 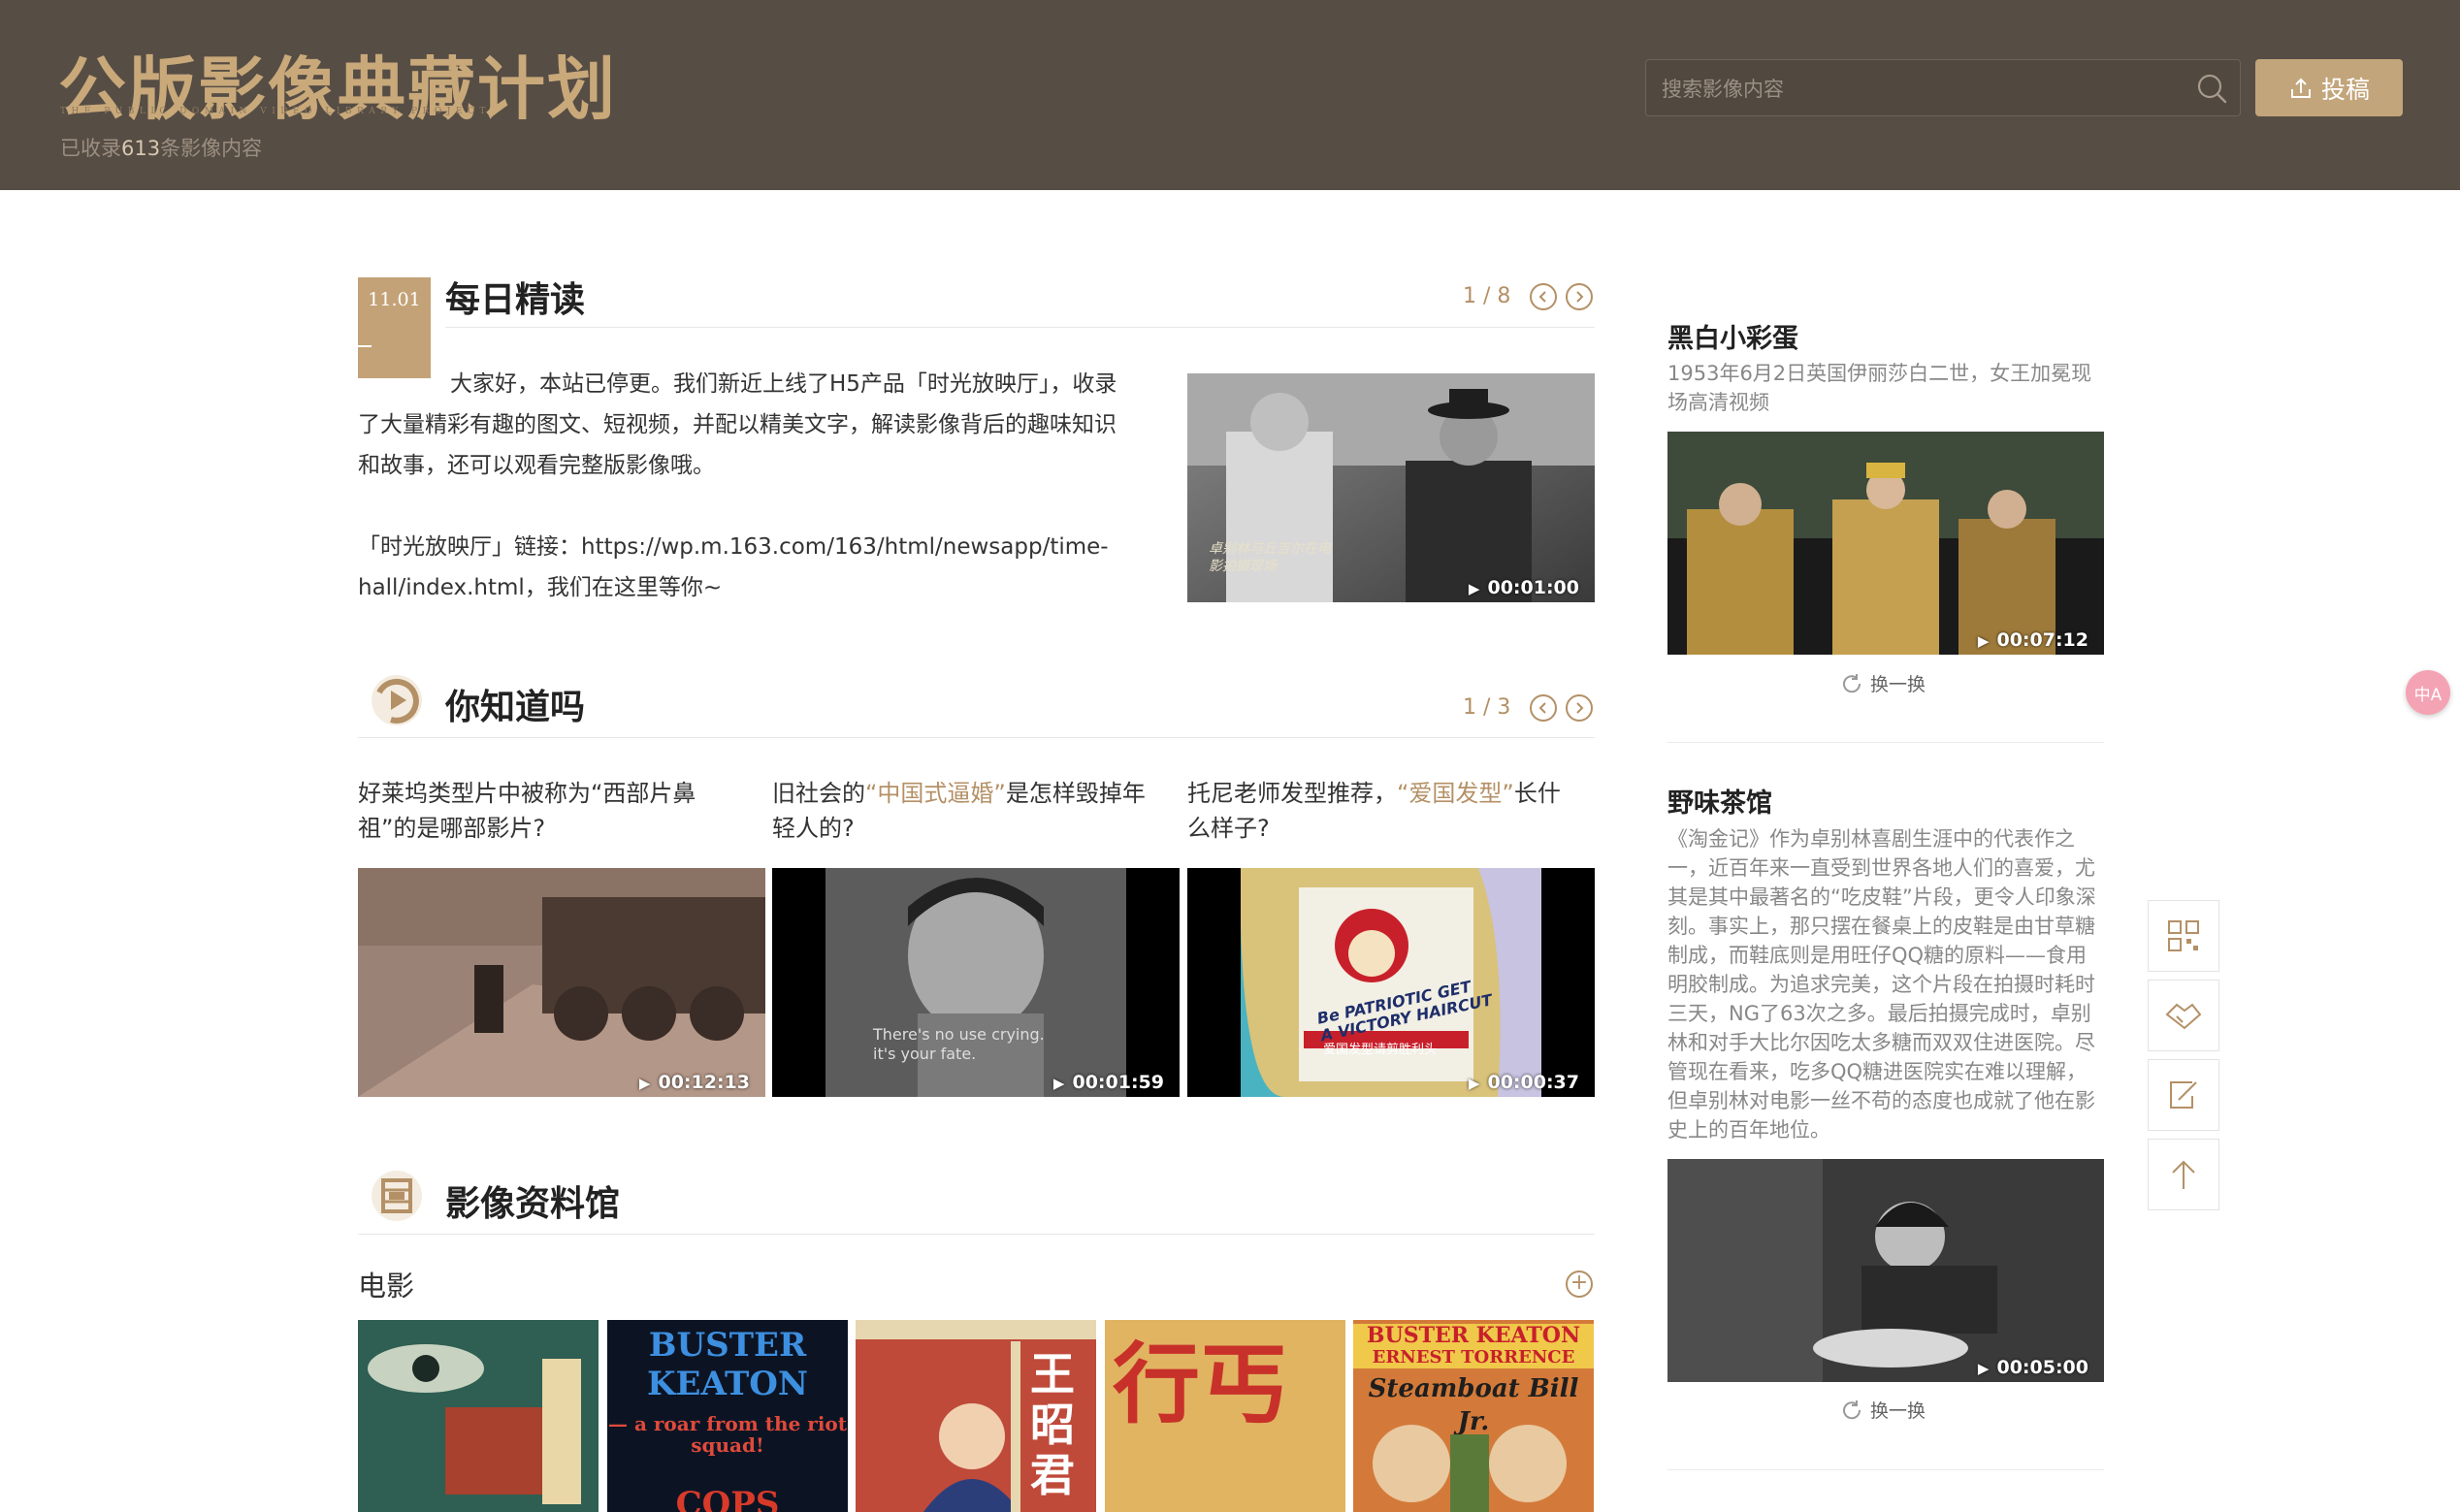 I want to click on question-text: 托尼老师发型推荐，, so click(x=1292, y=793).